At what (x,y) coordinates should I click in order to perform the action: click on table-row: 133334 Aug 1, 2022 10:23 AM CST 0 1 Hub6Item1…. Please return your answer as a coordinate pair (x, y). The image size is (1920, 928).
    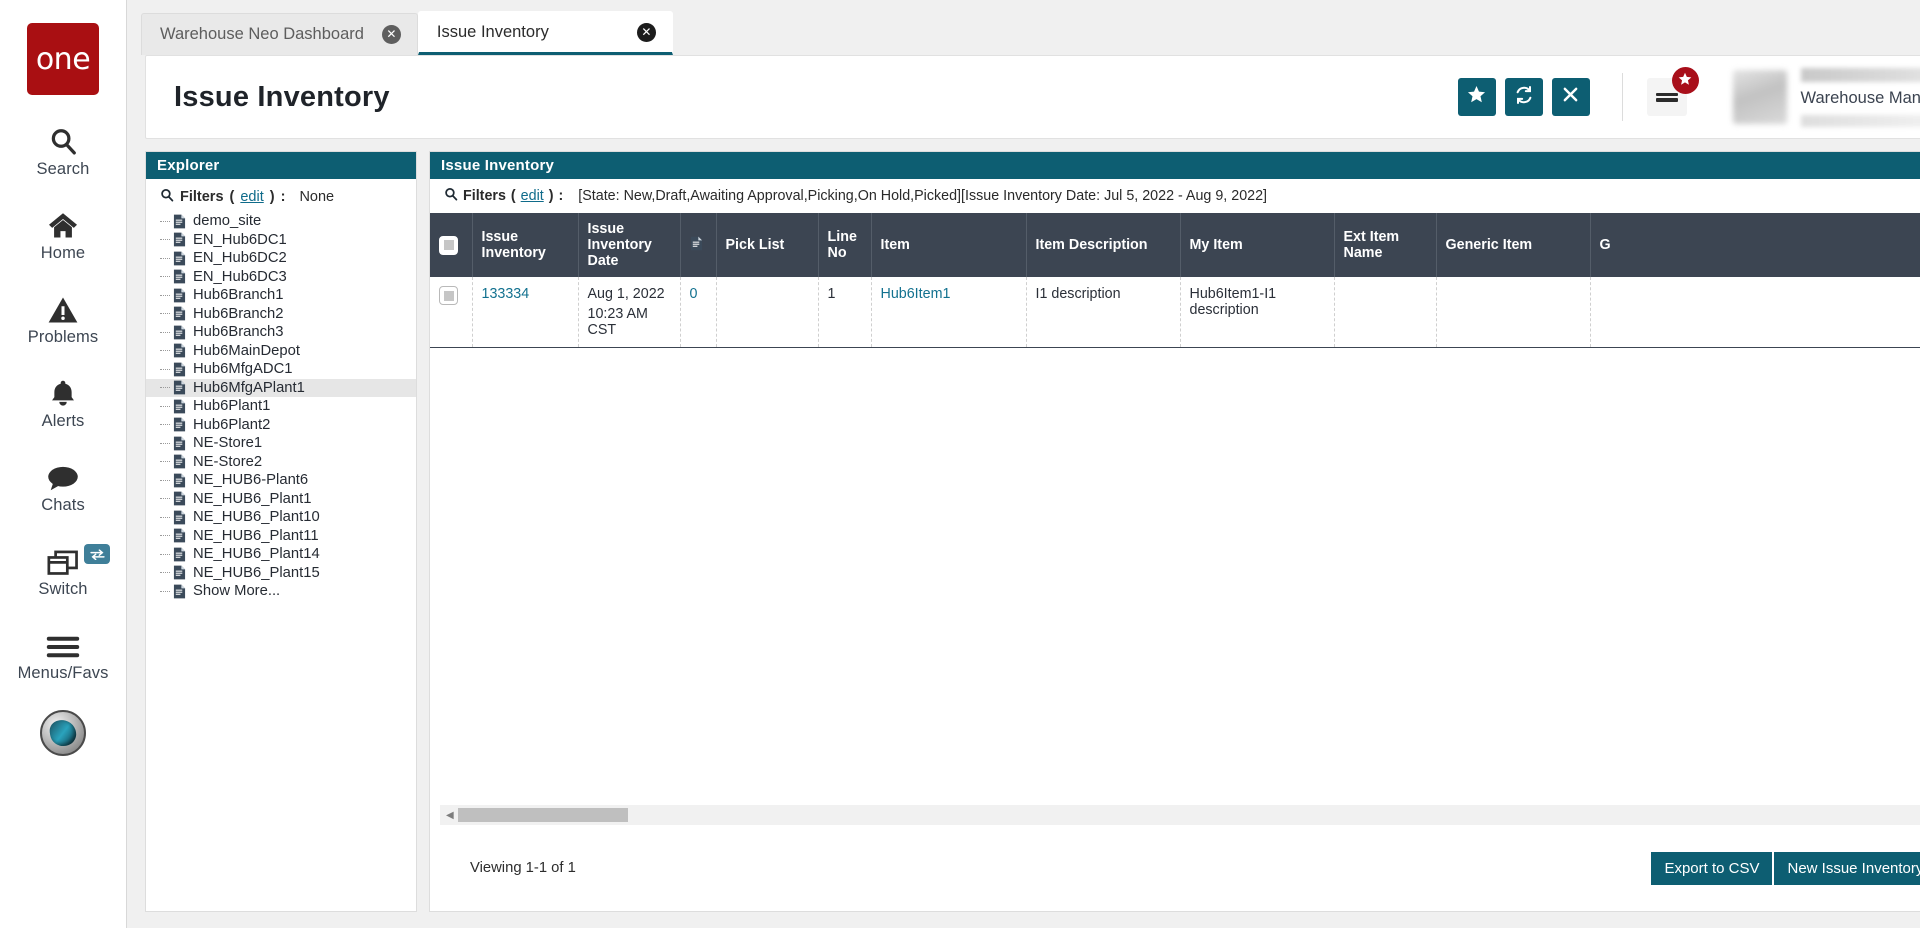
    Looking at the image, I should click on (1175, 312).